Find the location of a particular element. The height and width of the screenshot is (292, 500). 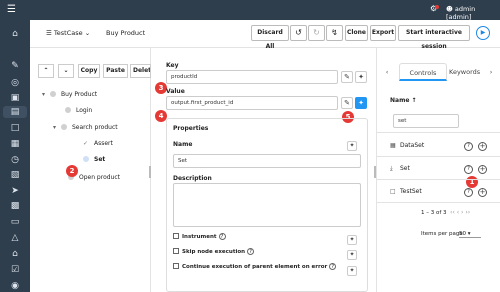

value-label: Value is located at coordinates (175, 91).